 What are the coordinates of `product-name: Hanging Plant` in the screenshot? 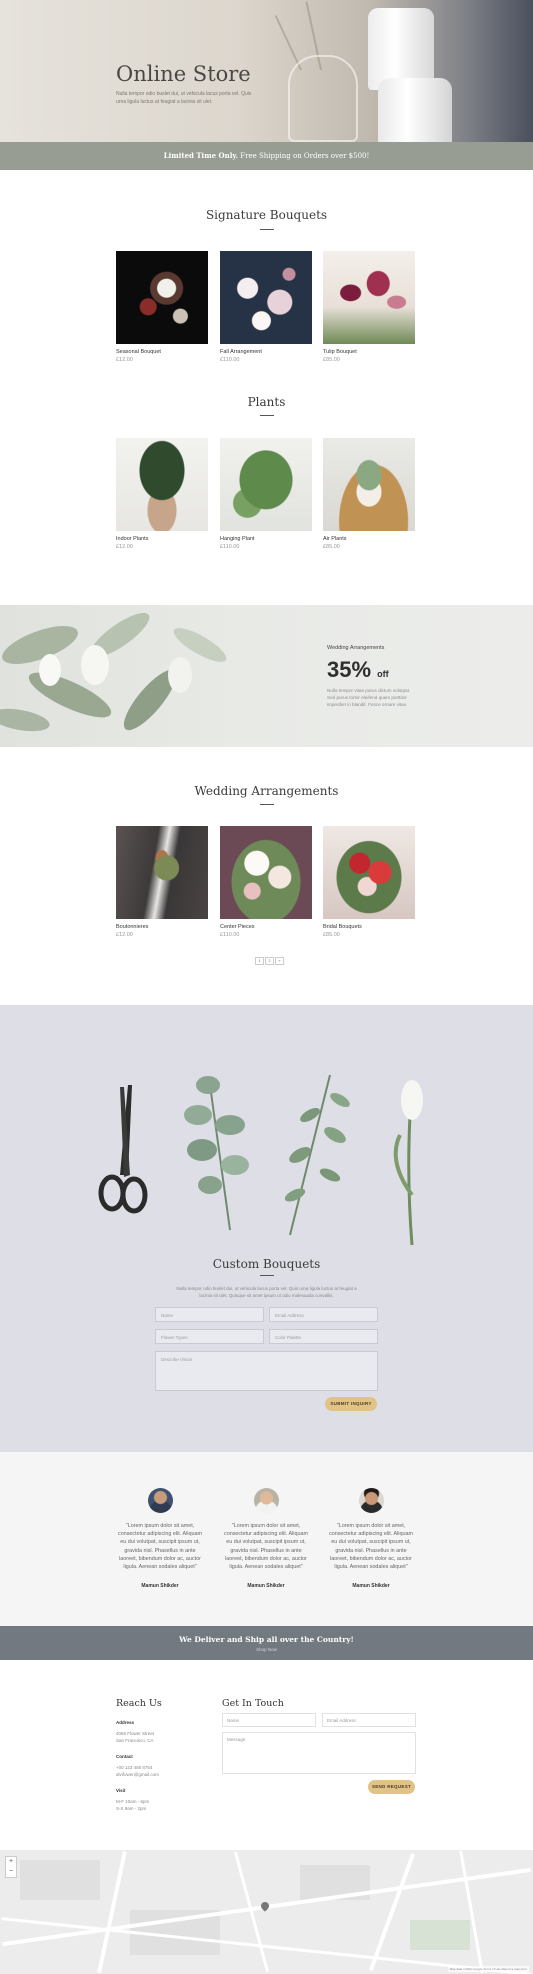 It's located at (266, 539).